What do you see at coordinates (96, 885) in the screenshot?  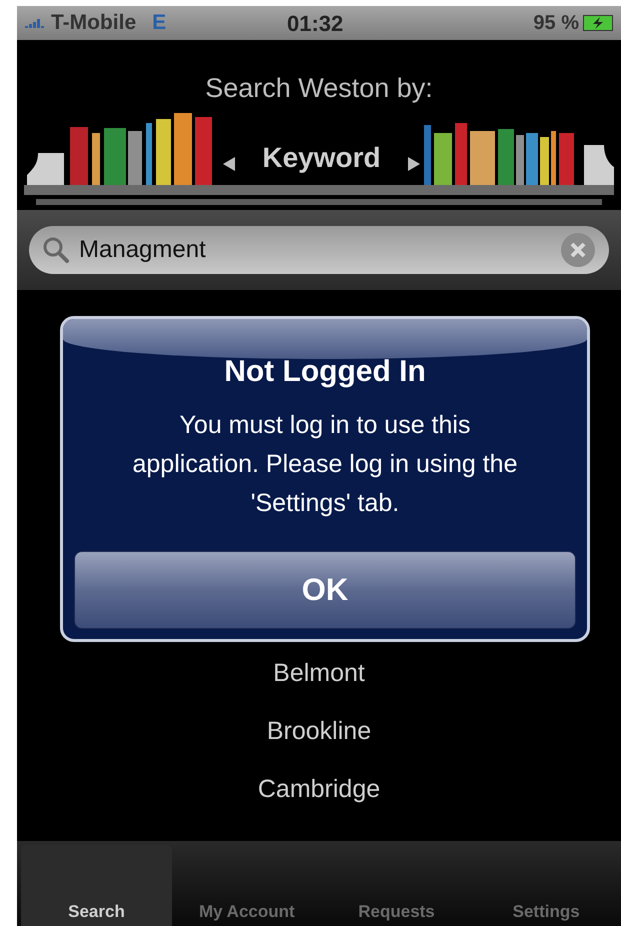 I see `tab: Search` at bounding box center [96, 885].